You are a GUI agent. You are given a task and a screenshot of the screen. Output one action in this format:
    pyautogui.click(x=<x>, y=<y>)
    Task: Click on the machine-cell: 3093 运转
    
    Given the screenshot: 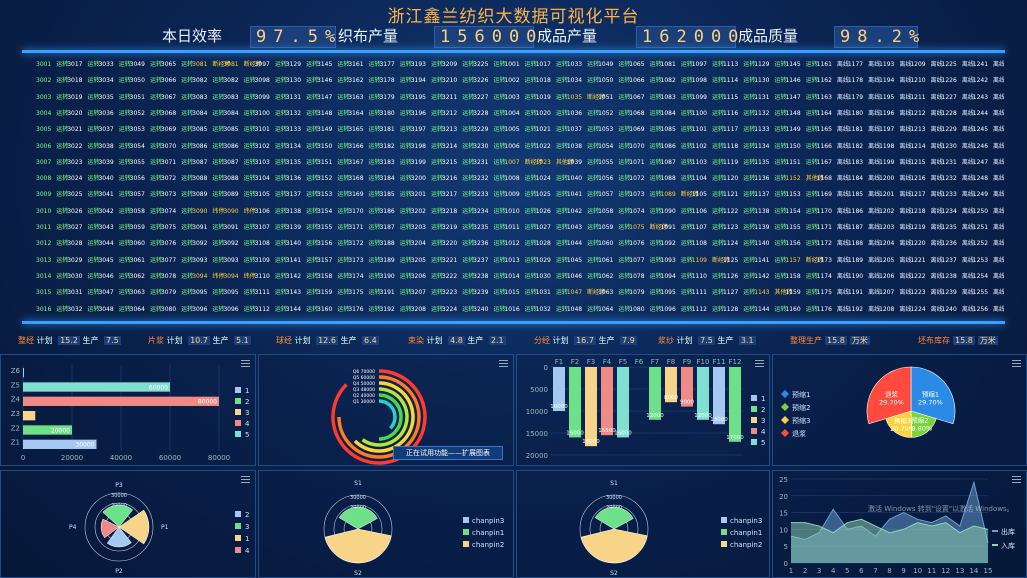 What is the action you would take?
    pyautogui.click(x=239, y=261)
    